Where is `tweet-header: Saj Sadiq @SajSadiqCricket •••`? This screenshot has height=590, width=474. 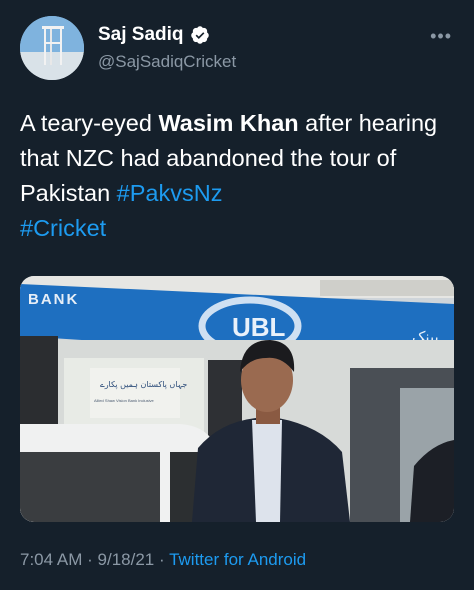 tweet-header: Saj Sadiq @SajSadiqCricket ••• is located at coordinates (239, 48).